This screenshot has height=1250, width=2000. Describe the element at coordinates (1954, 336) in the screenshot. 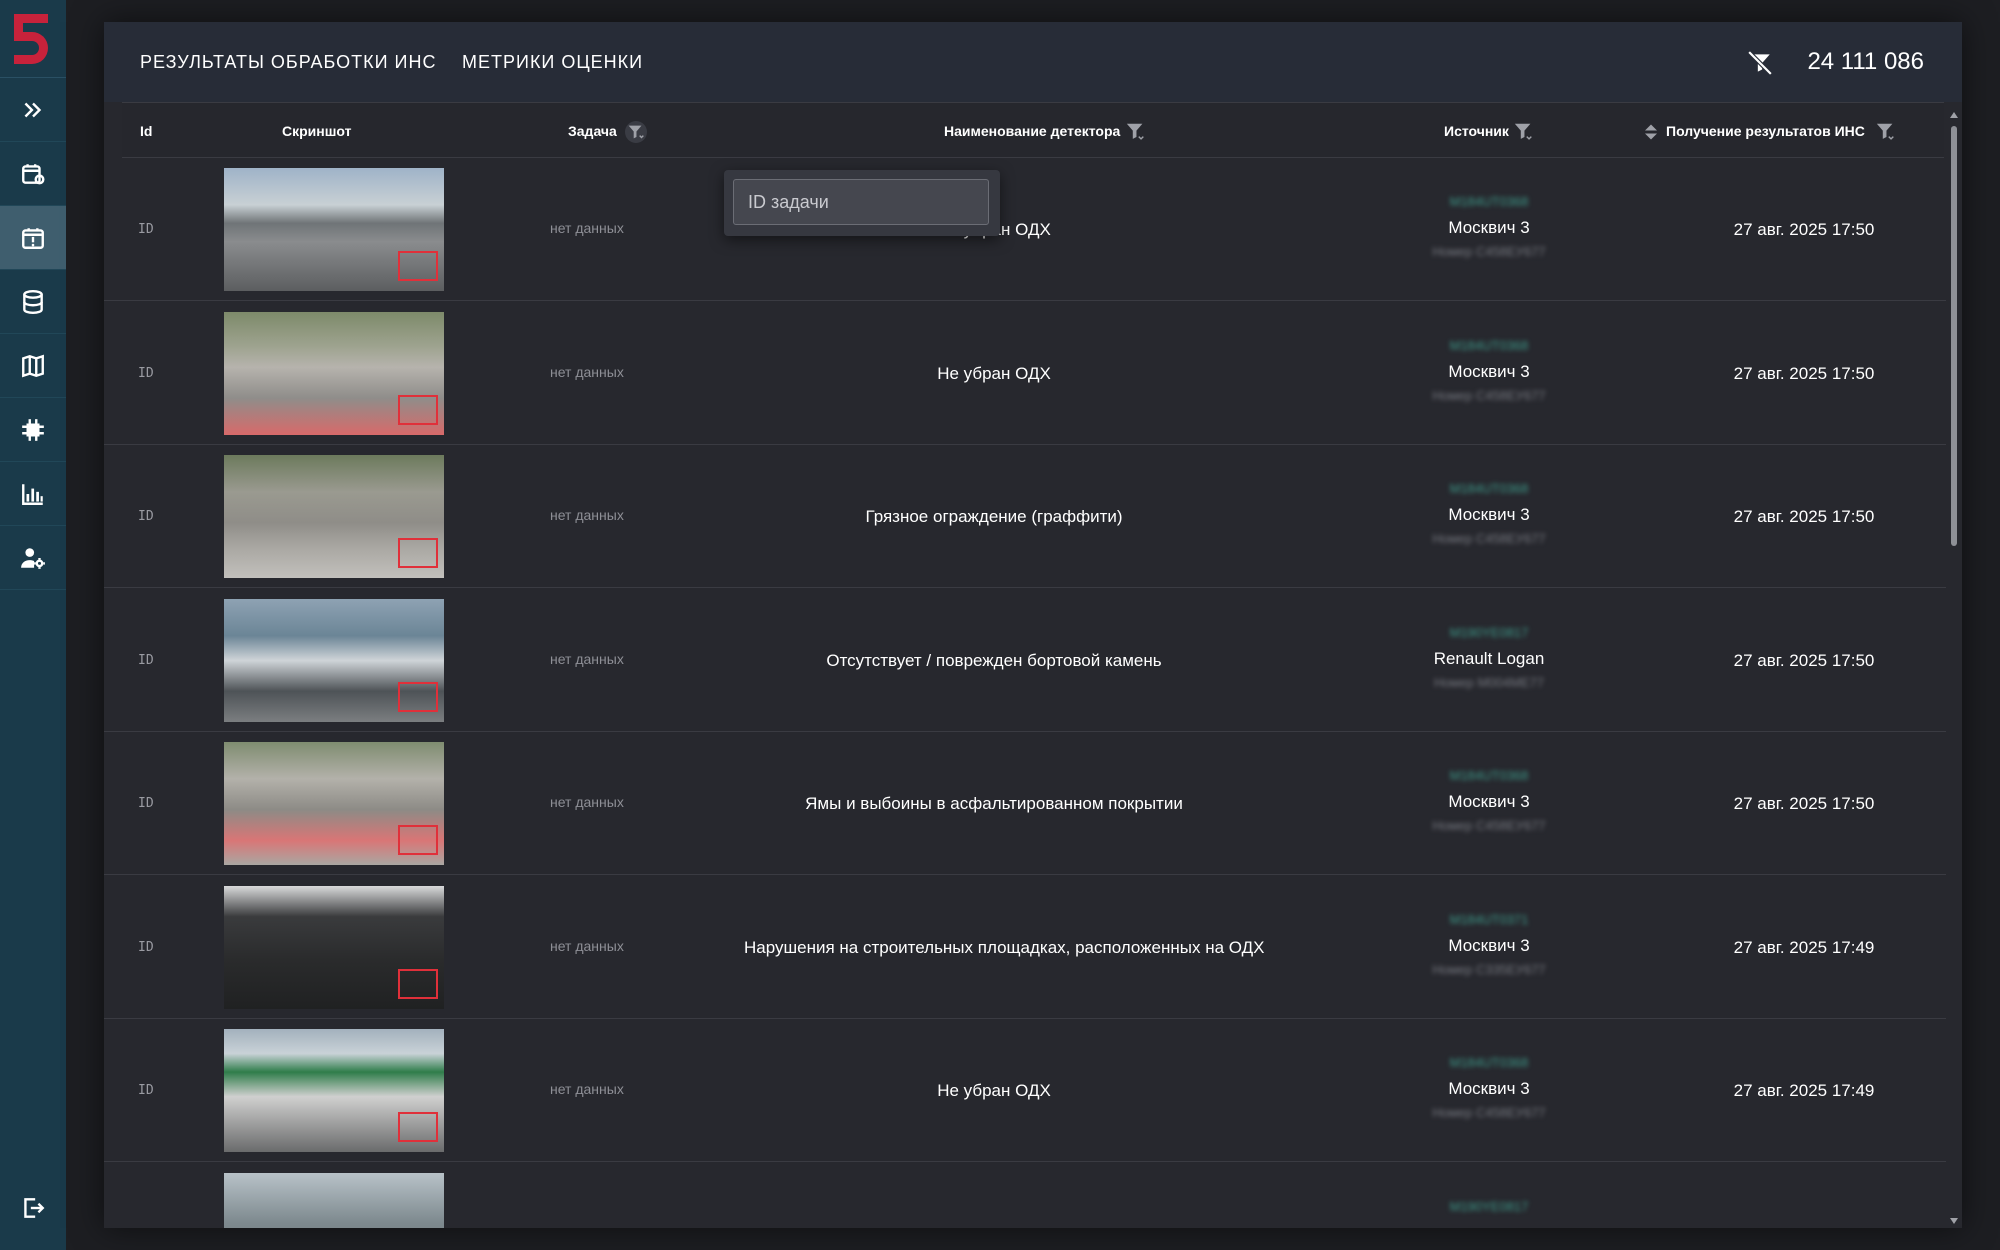

I see `scroll-thumb` at that location.